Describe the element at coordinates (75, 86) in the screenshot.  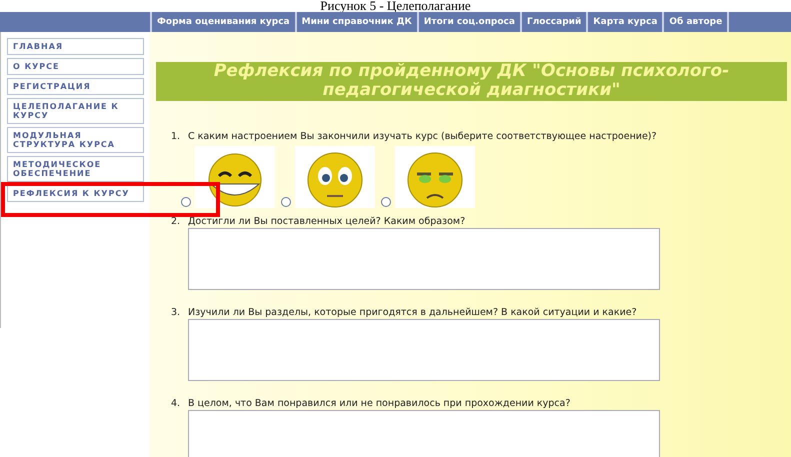
I see `sidebar-item: РЕГИСТРАЦИЯ` at that location.